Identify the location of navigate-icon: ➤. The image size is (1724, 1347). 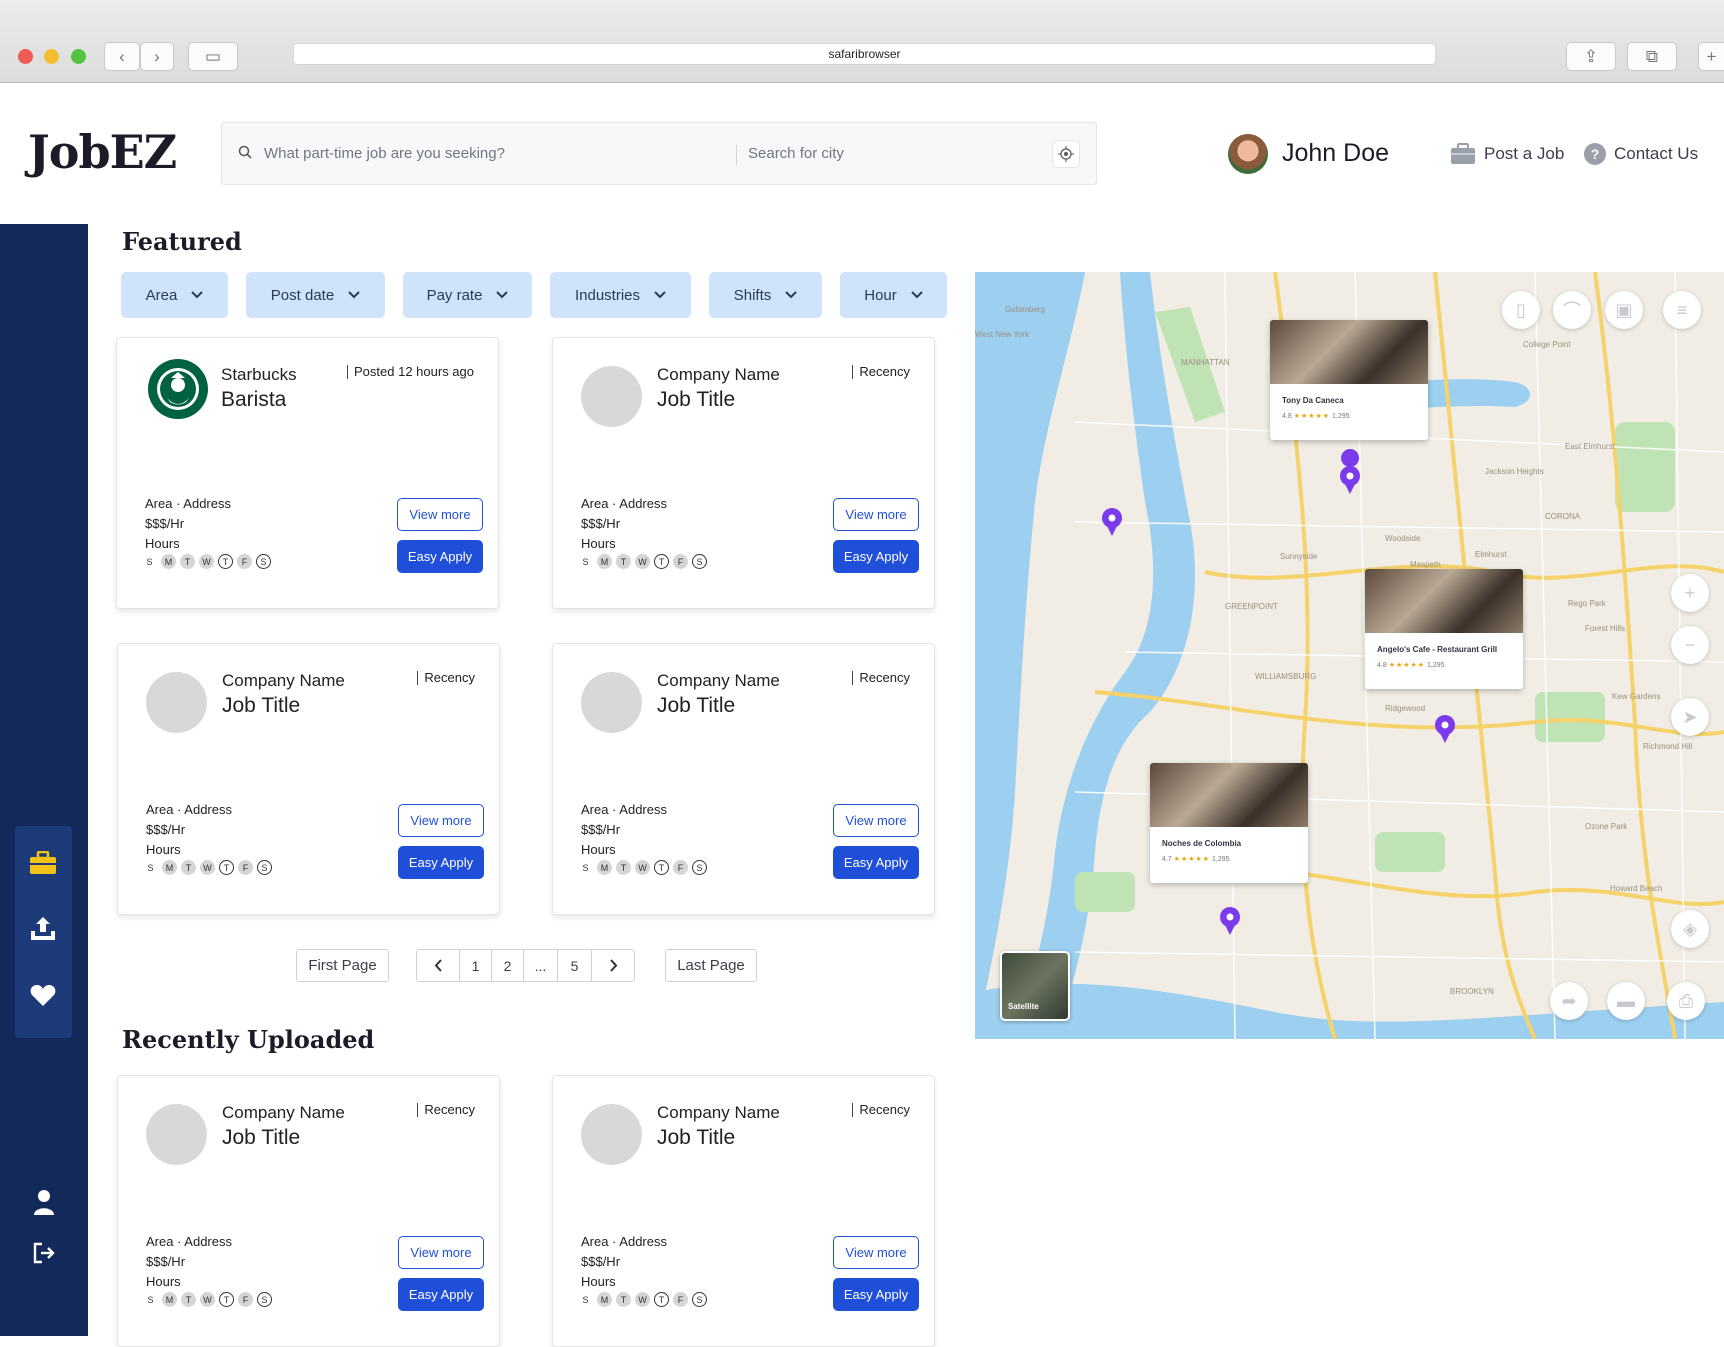
(1690, 717).